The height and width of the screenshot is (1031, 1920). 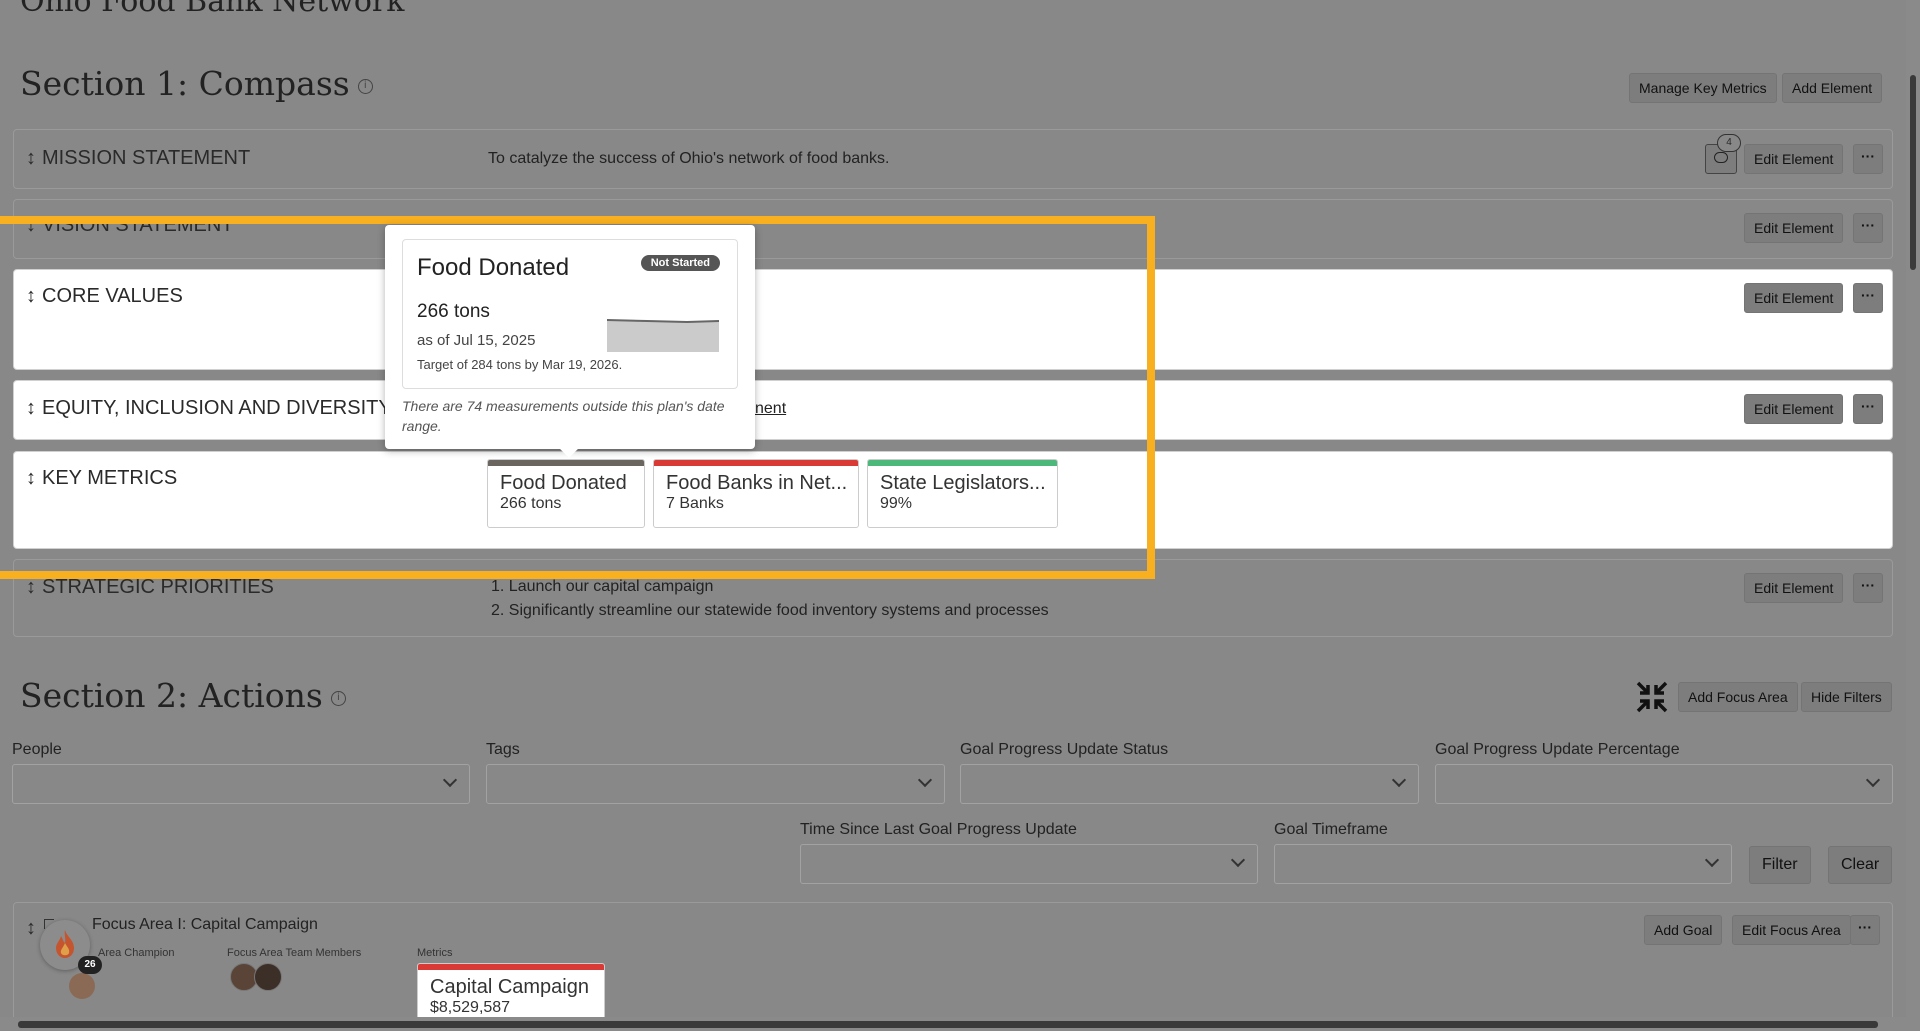 I want to click on key-metrics-title: ↕ KEY METRICS, so click(x=101, y=478).